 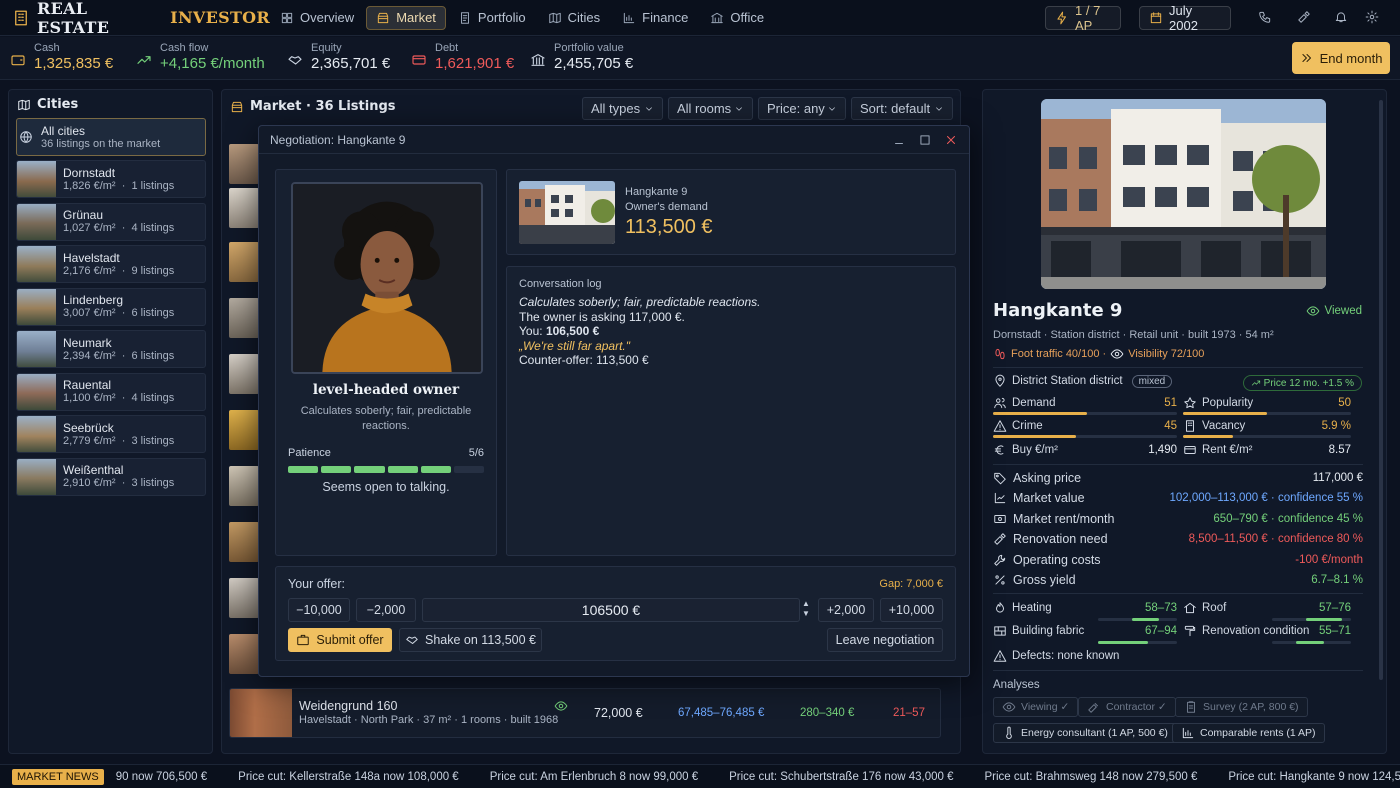 I want to click on listing-rent: 280–340 €, so click(x=827, y=713).